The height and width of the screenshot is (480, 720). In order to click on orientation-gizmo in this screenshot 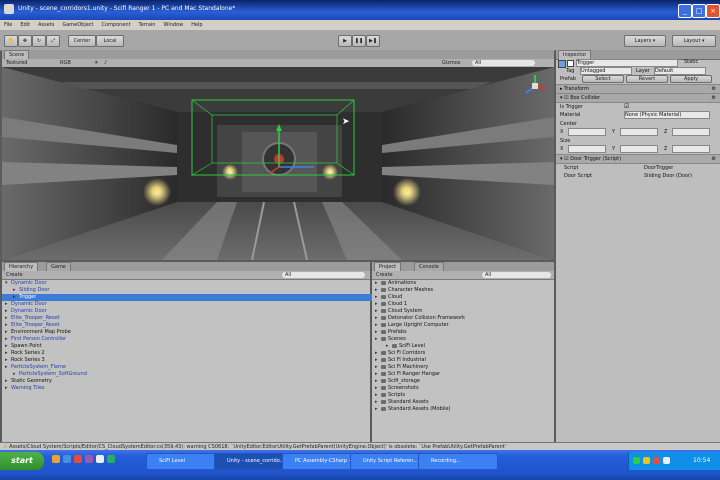, I will do `click(535, 86)`.